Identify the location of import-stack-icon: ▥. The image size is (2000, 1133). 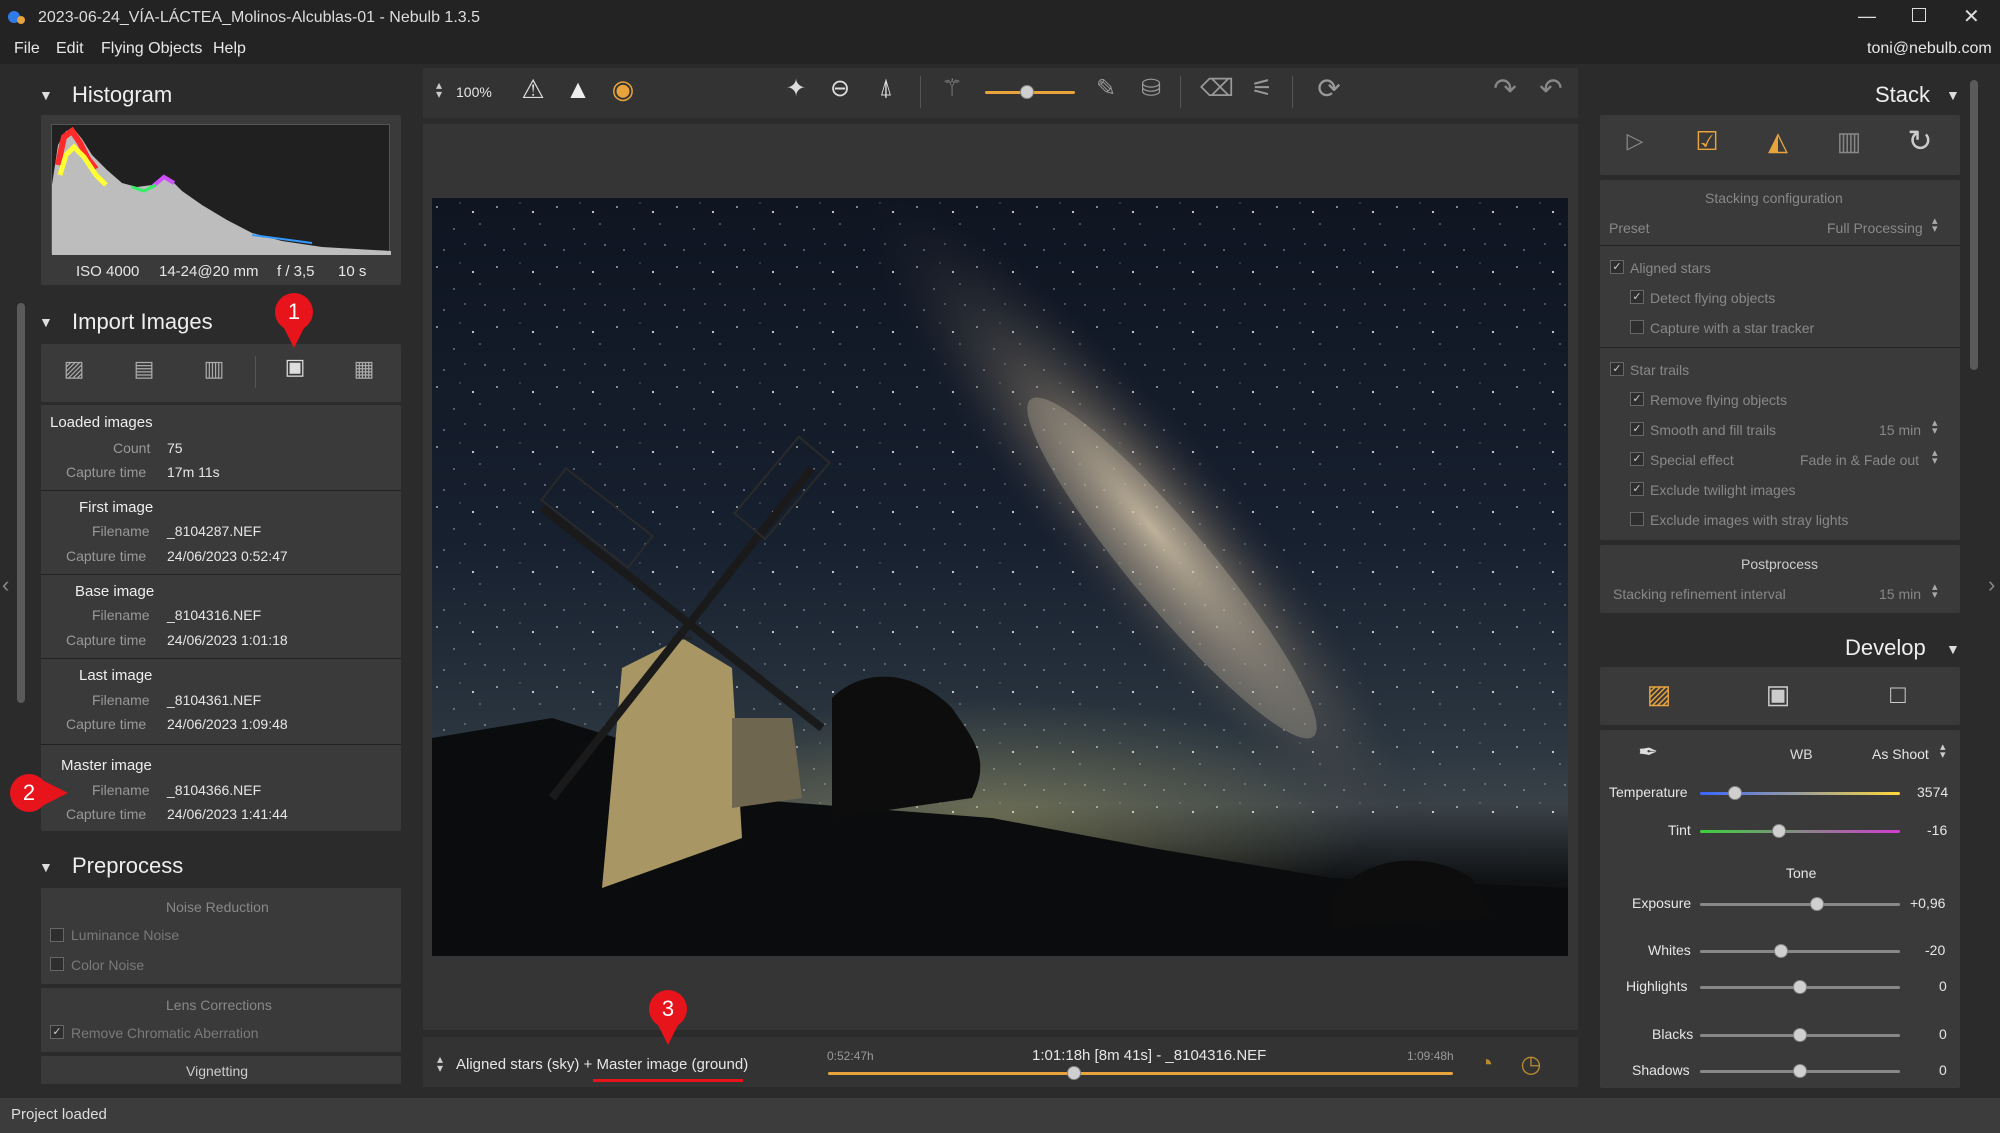
(214, 369).